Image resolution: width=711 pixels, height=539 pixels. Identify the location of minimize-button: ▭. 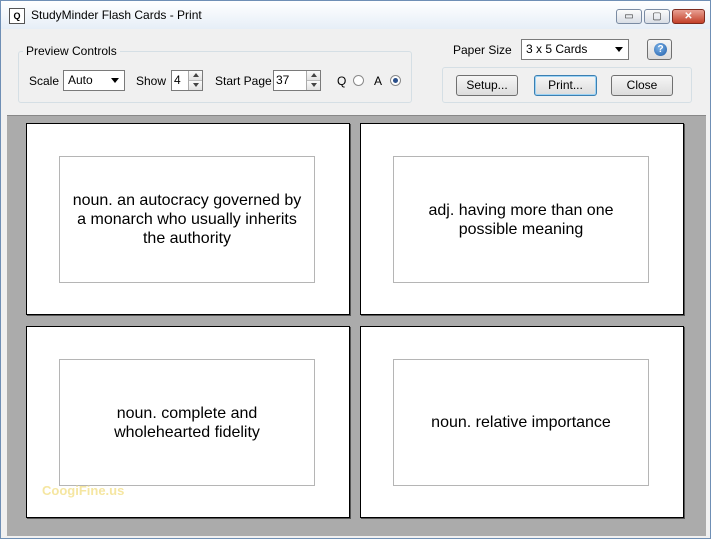
(629, 16).